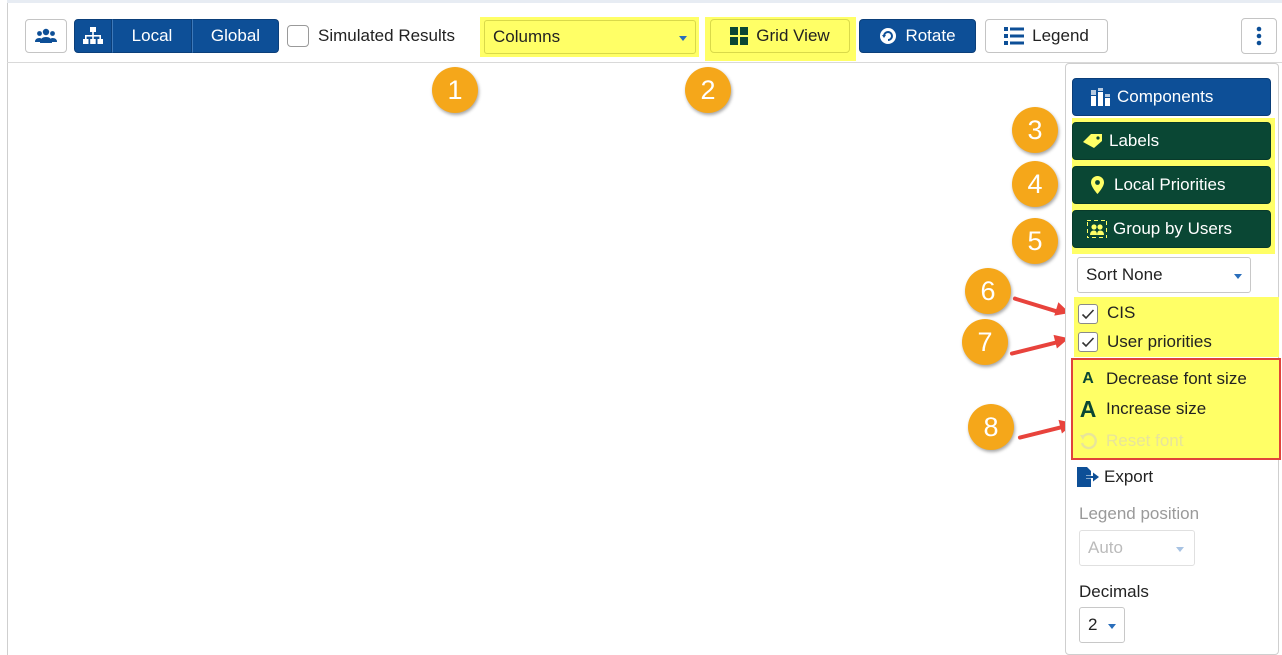 The height and width of the screenshot is (655, 1282). What do you see at coordinates (1093, 141) in the screenshot?
I see `tag-icon` at bounding box center [1093, 141].